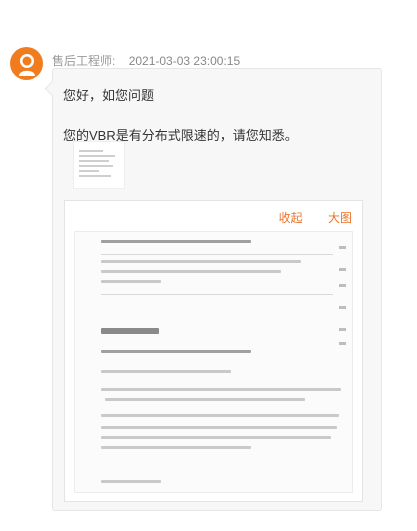 The image size is (417, 531). What do you see at coordinates (340, 218) in the screenshot?
I see `enlarge-button: 大图` at bounding box center [340, 218].